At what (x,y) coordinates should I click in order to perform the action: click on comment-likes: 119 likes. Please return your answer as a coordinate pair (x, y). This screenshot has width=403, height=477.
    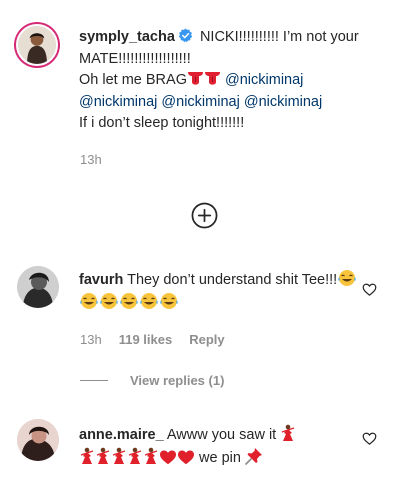
    Looking at the image, I should click on (146, 339).